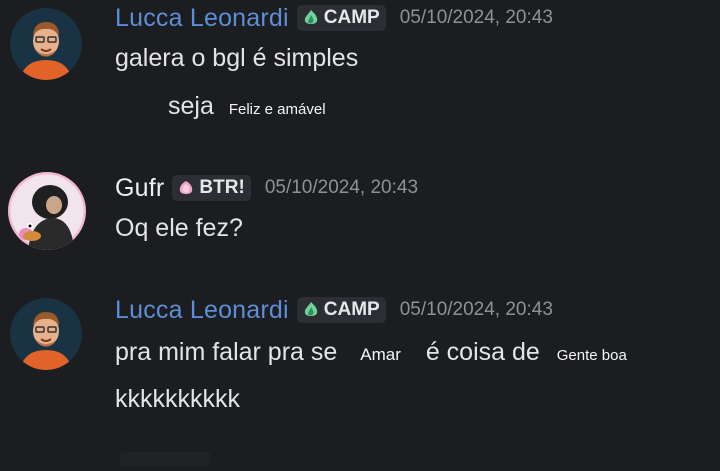 Image resolution: width=720 pixels, height=471 pixels. Describe the element at coordinates (591, 355) in the screenshot. I see `overlay-note: Gente boa` at that location.